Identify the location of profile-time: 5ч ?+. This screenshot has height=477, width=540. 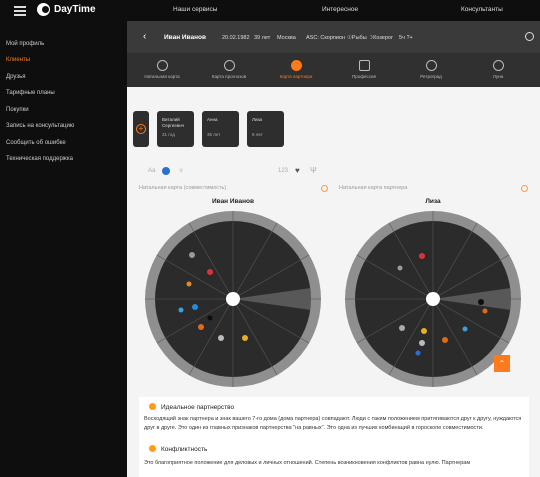
(406, 38).